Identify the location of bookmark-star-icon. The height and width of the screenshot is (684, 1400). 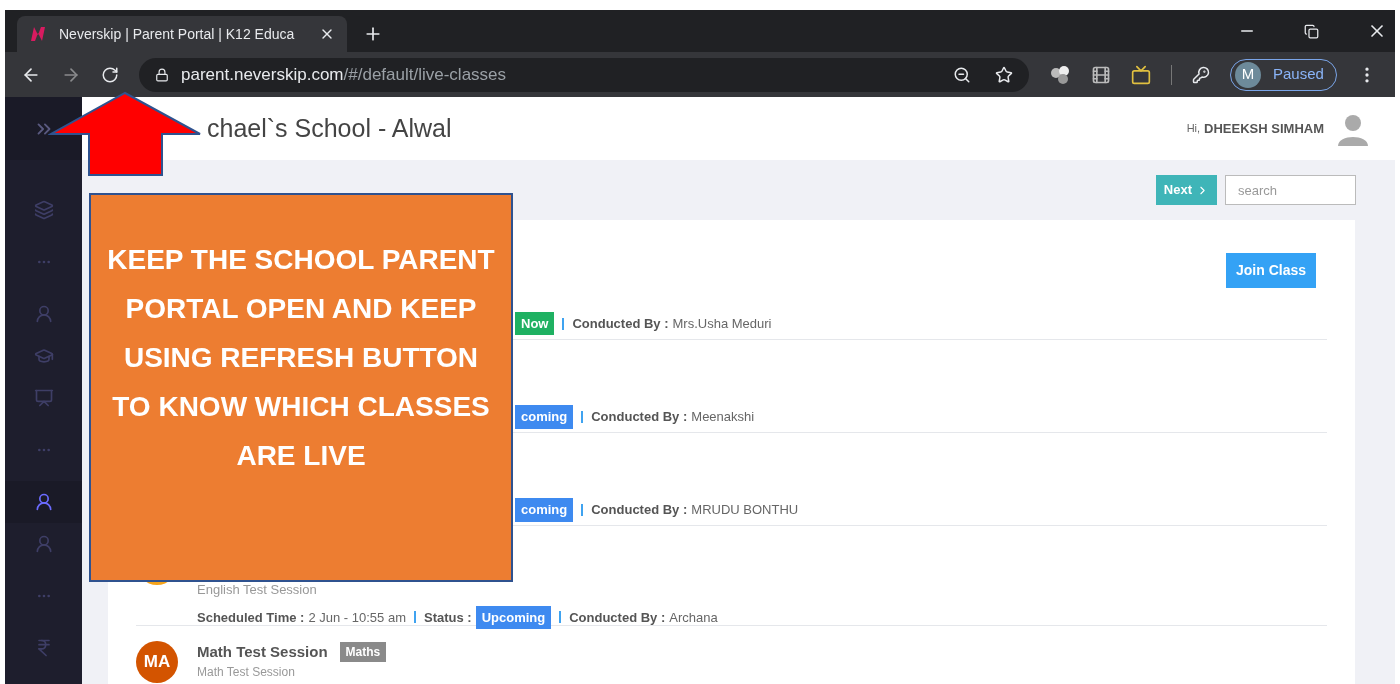
(1004, 74).